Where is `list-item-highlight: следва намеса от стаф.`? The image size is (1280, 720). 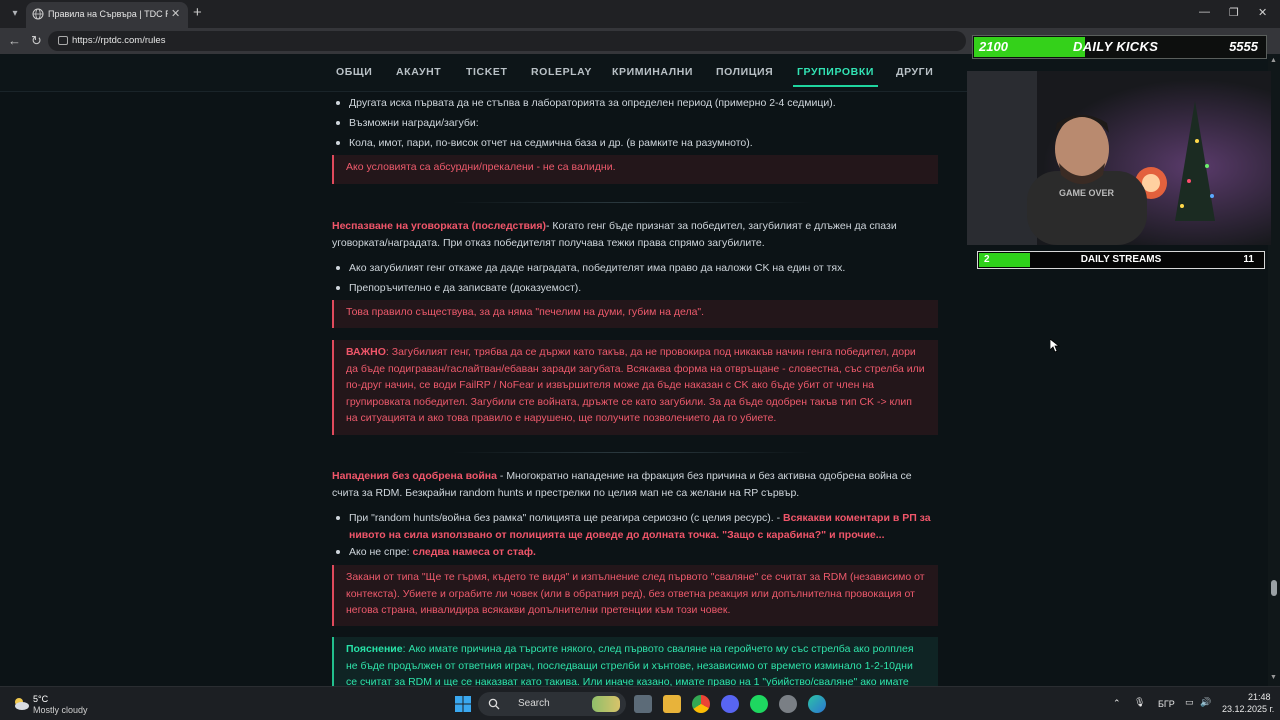
list-item-highlight: следва намеса от стаф. is located at coordinates (474, 552).